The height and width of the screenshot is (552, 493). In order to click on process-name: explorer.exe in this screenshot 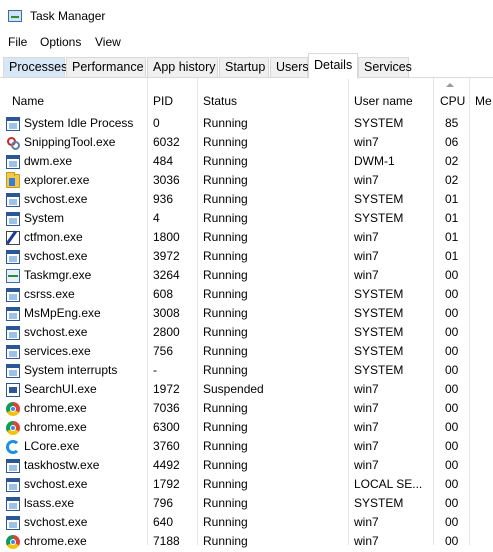, I will do `click(57, 180)`.